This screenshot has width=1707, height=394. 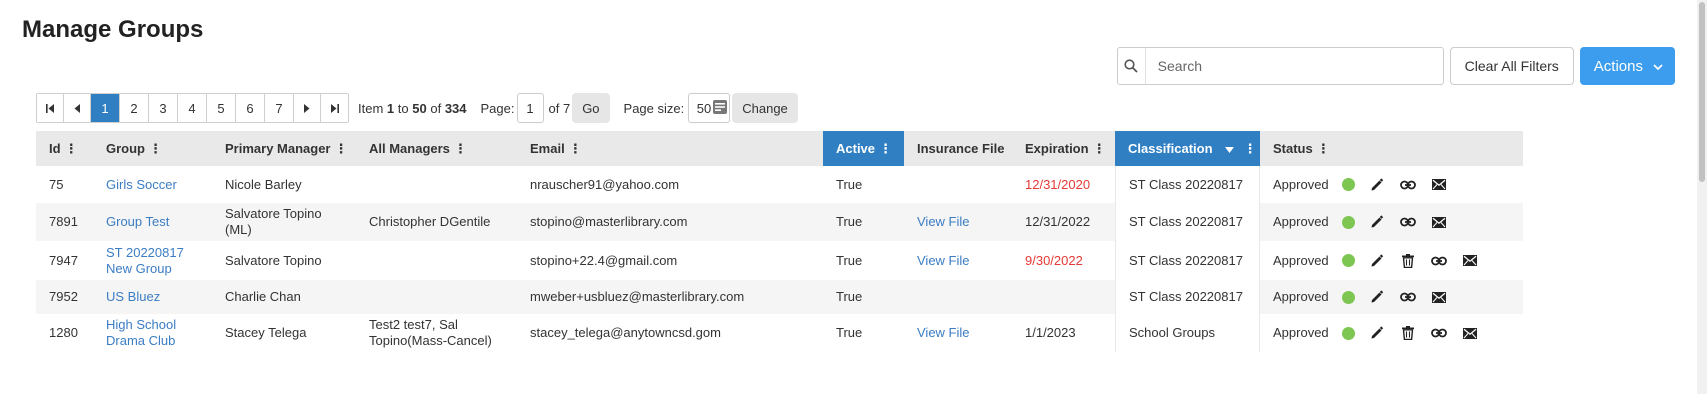 I want to click on page-size-select: 50, so click(x=709, y=108).